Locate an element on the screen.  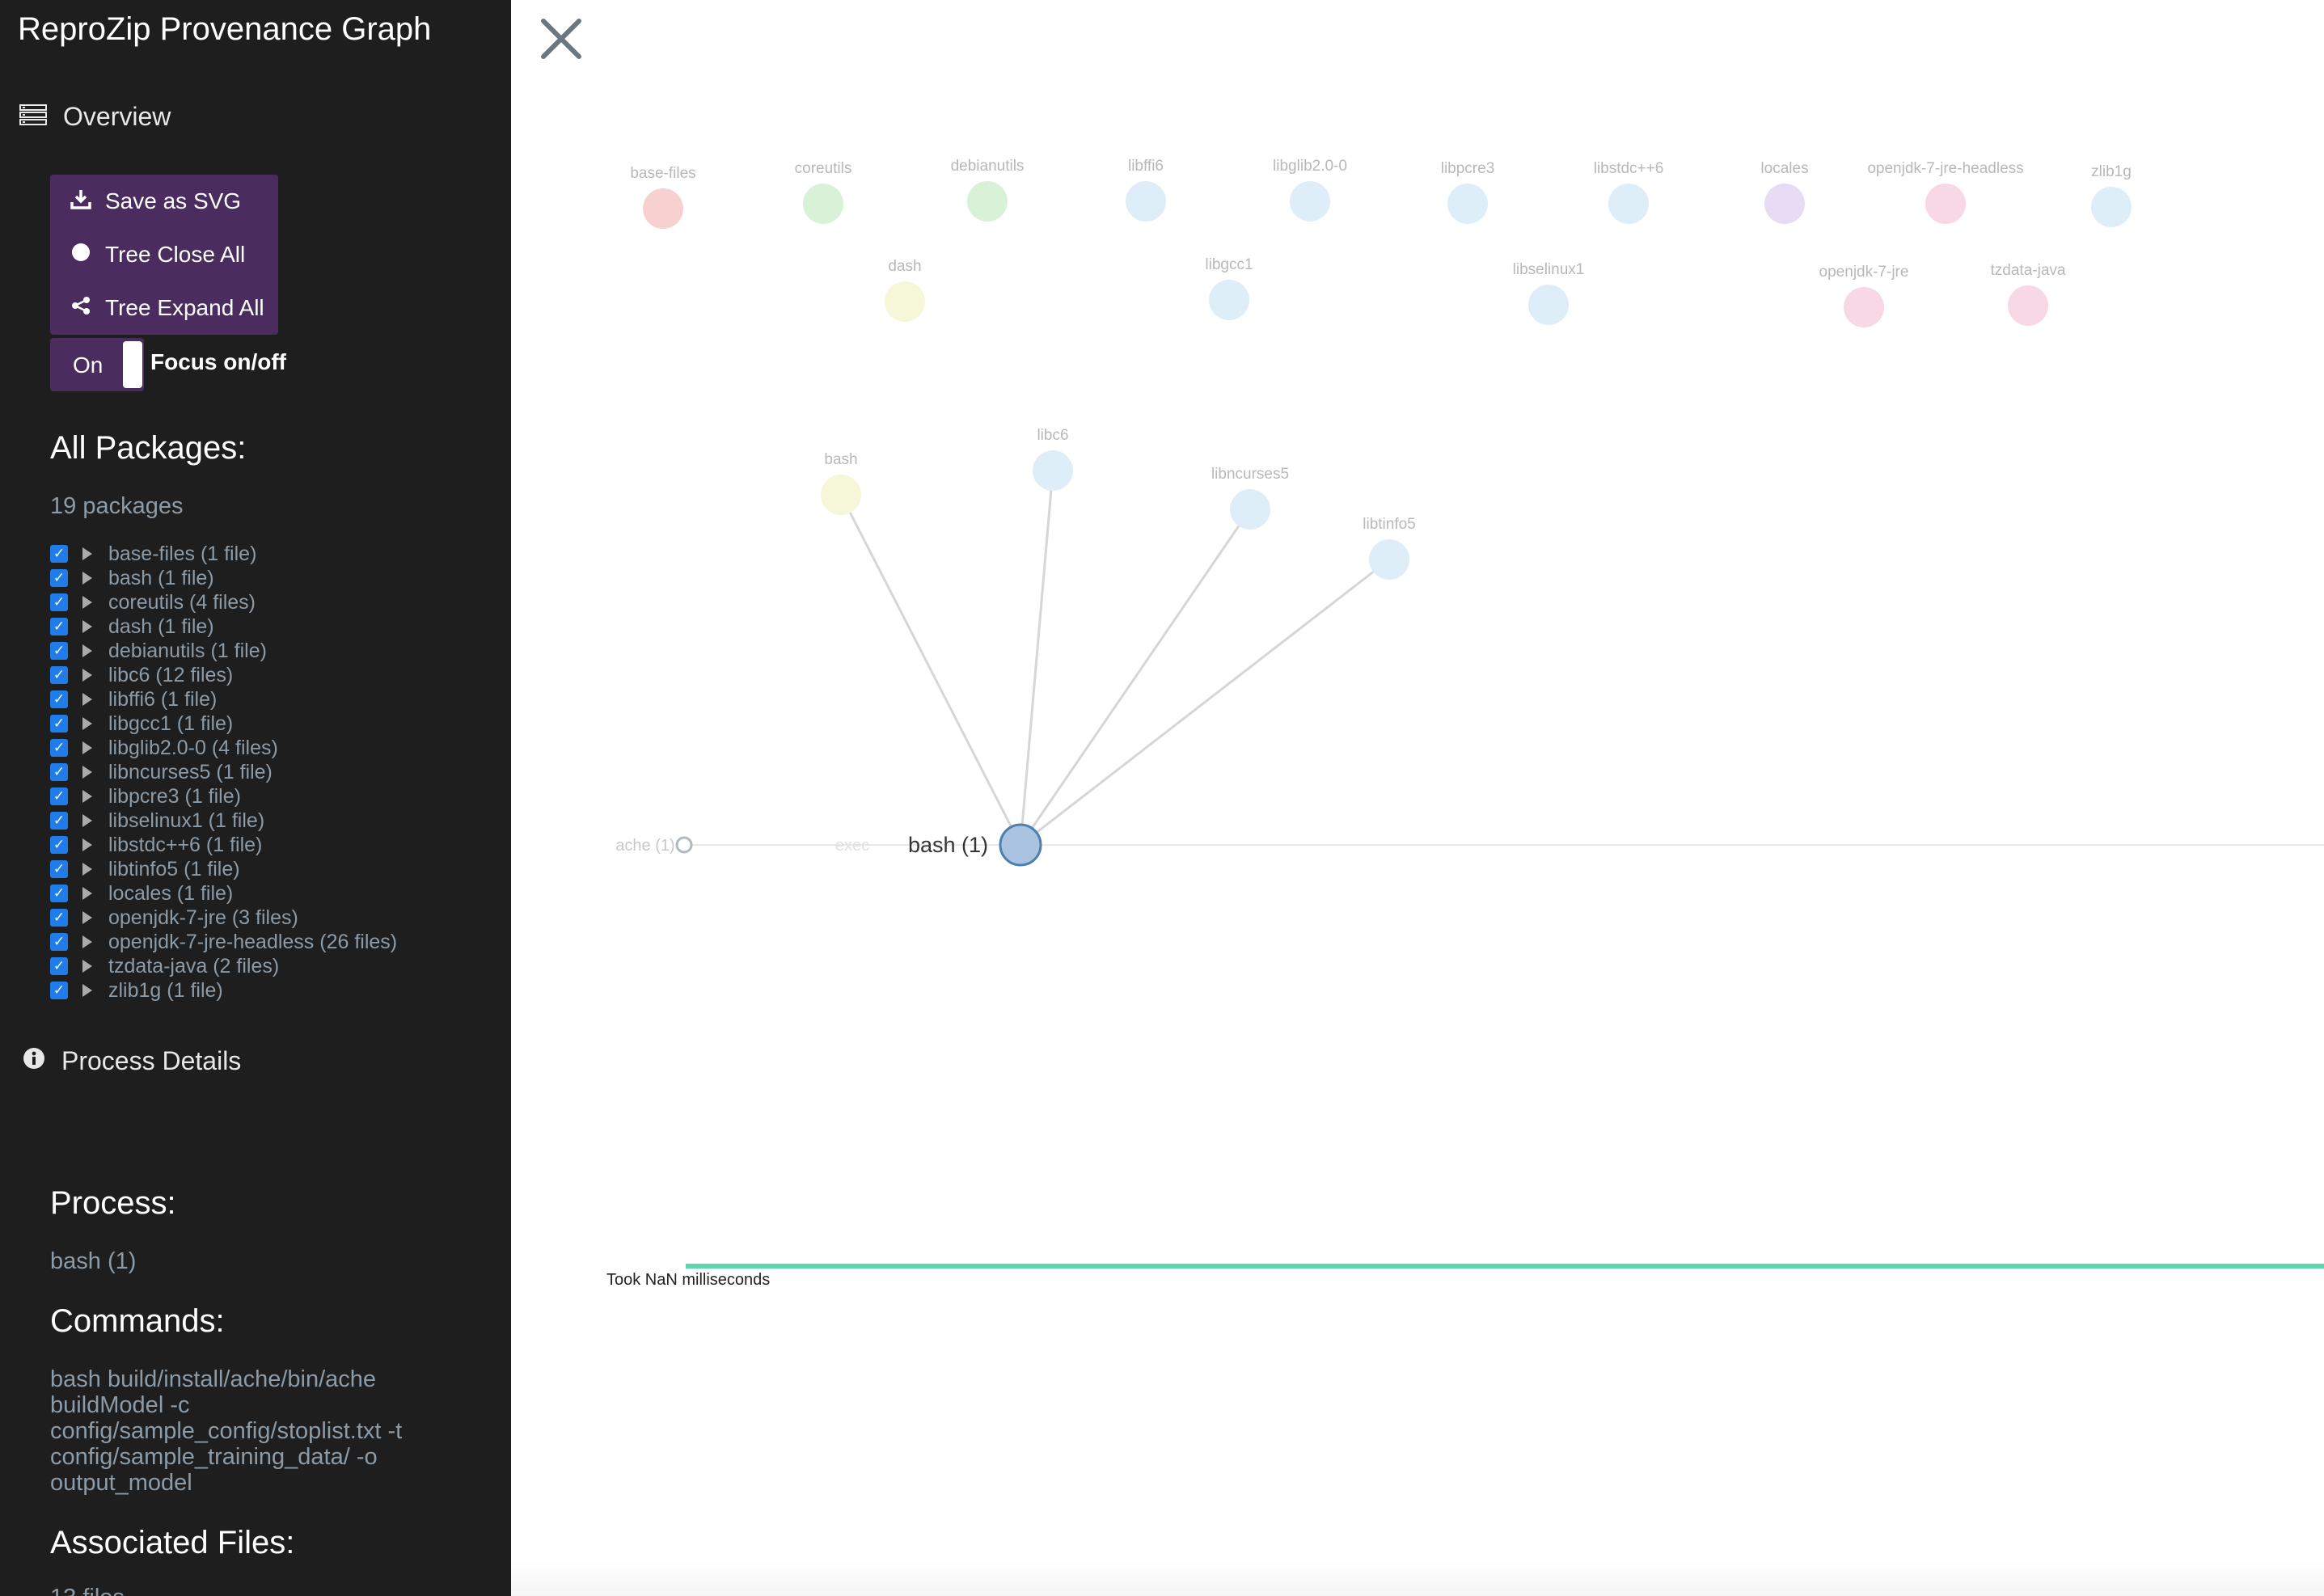
focus-toggle-label: Focus on/off is located at coordinates (218, 361).